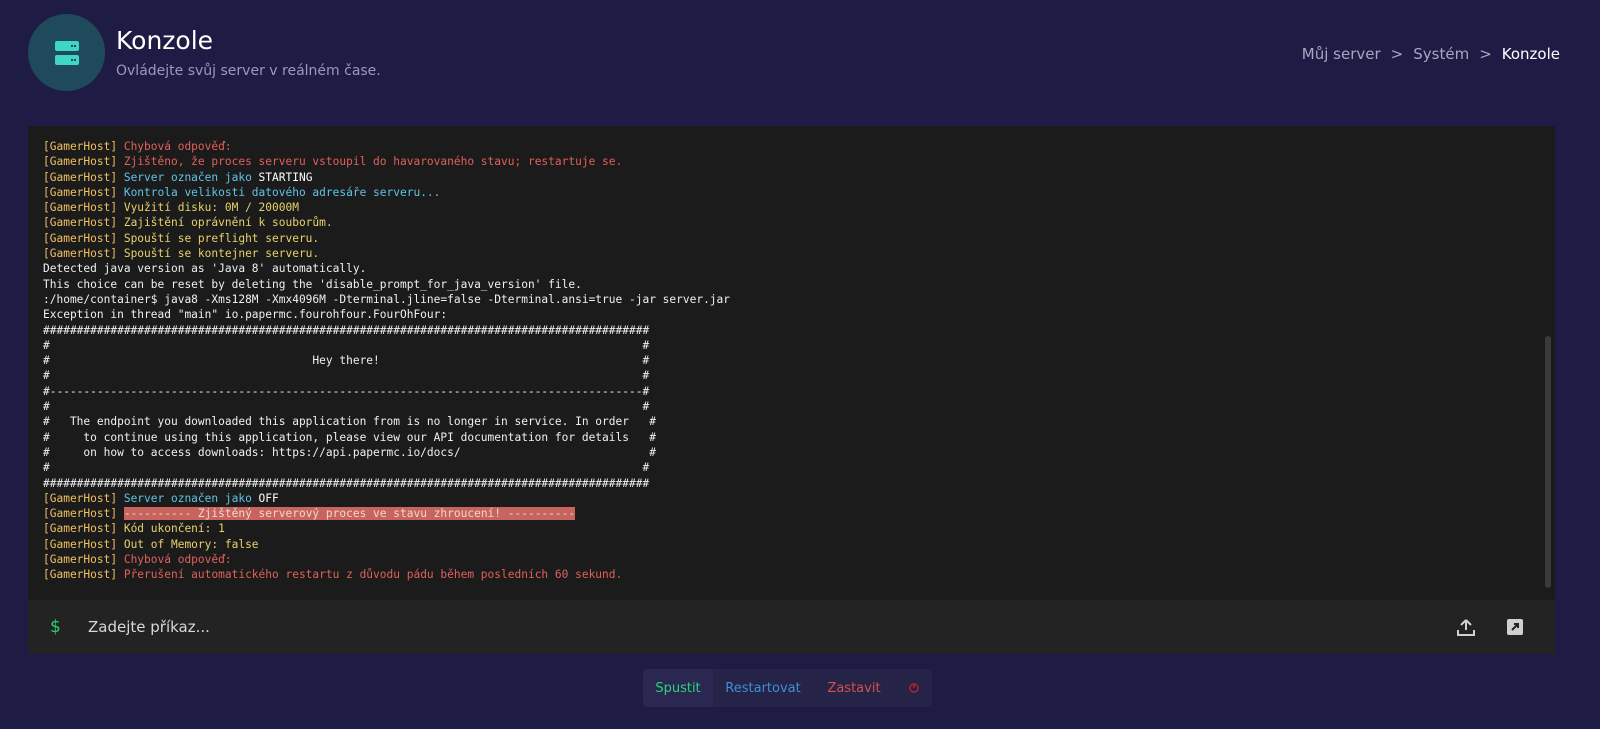  I want to click on start-button: Spustit, so click(678, 688).